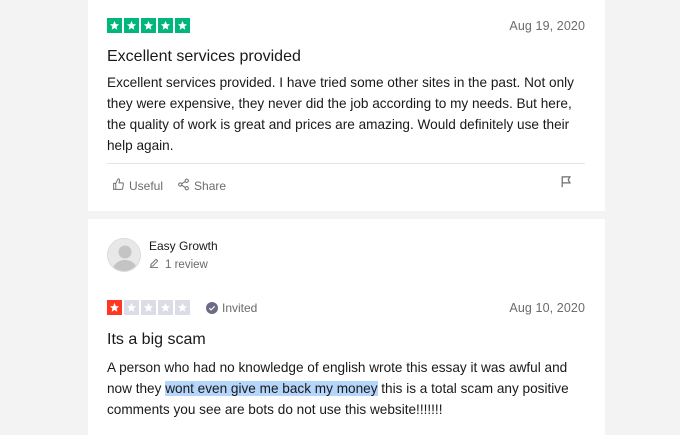  I want to click on divider, so click(346, 163).